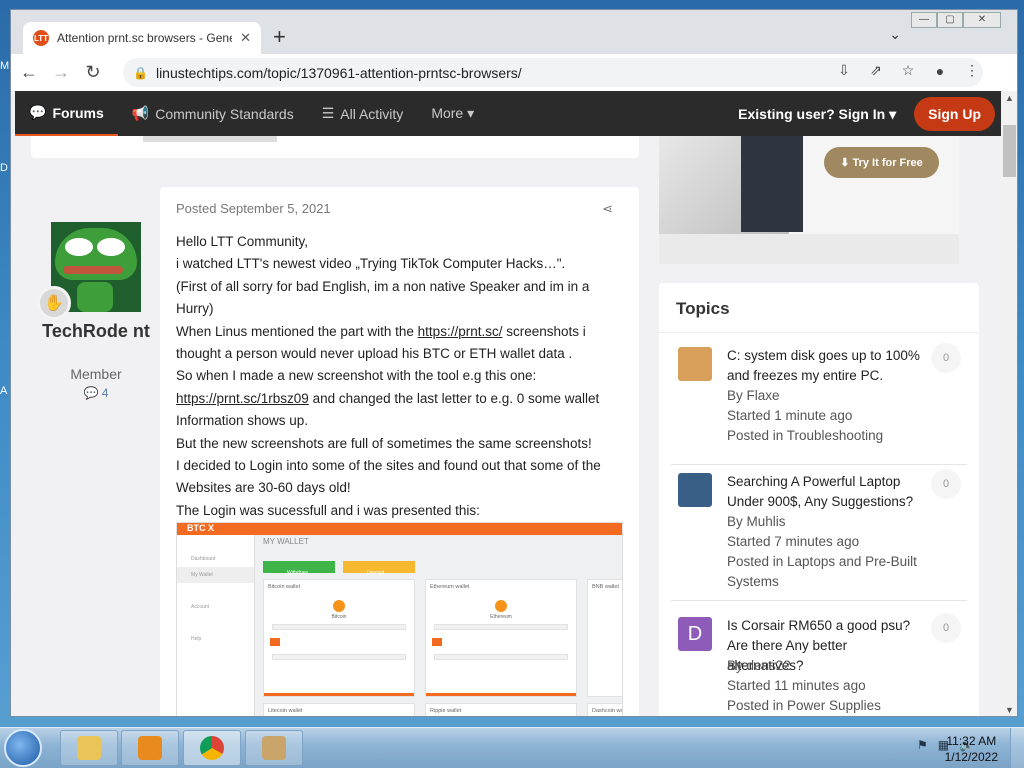 This screenshot has height=768, width=1024. What do you see at coordinates (215, 623) in the screenshot?
I see `screenshot-side-item` at bounding box center [215, 623].